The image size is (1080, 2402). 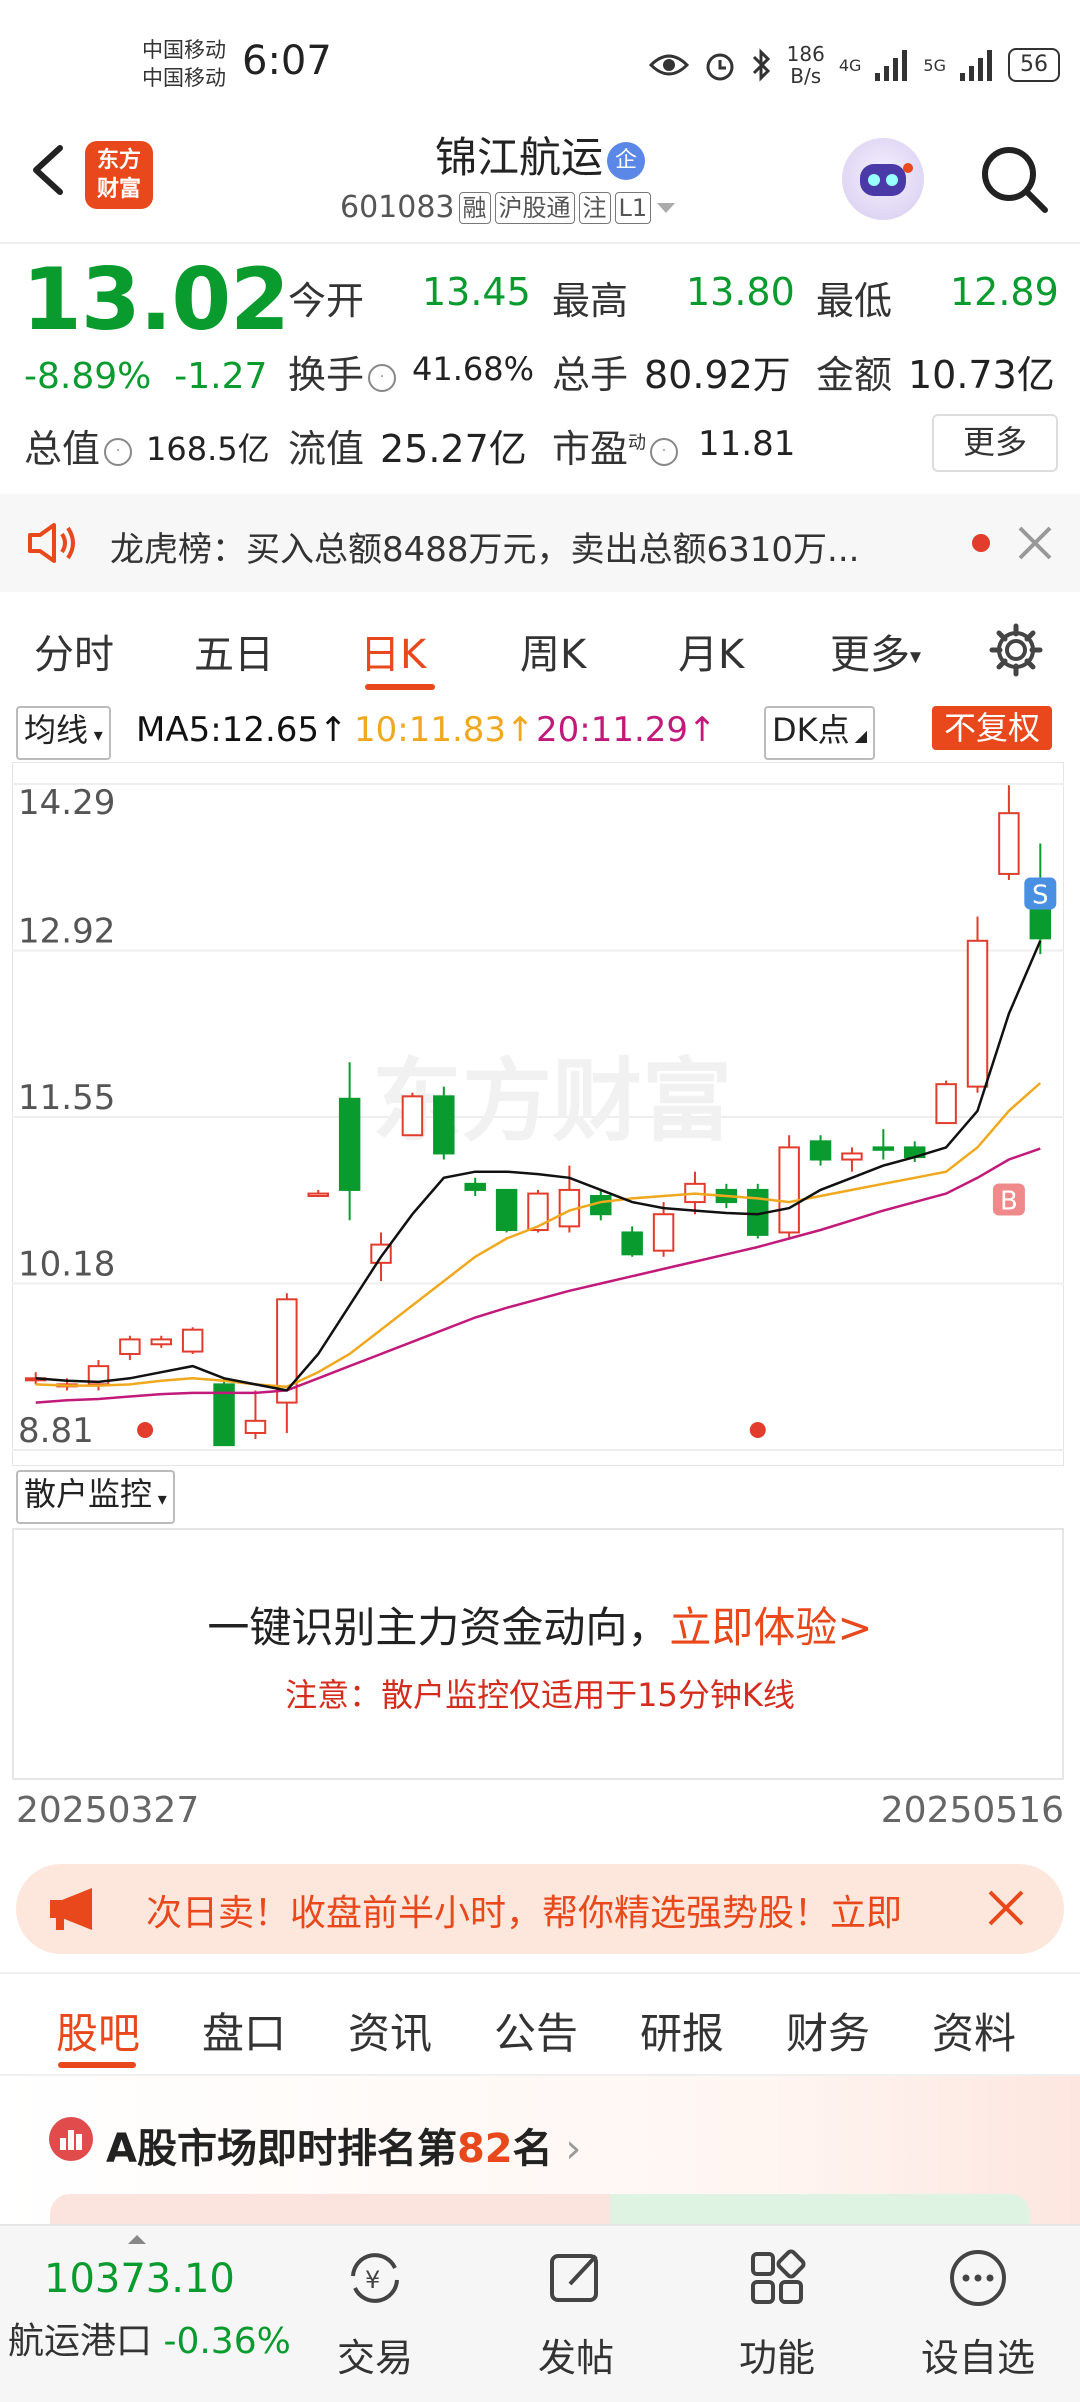 What do you see at coordinates (344, 2149) in the screenshot?
I see `rank-text: A股市场即时排名第82名 ›` at bounding box center [344, 2149].